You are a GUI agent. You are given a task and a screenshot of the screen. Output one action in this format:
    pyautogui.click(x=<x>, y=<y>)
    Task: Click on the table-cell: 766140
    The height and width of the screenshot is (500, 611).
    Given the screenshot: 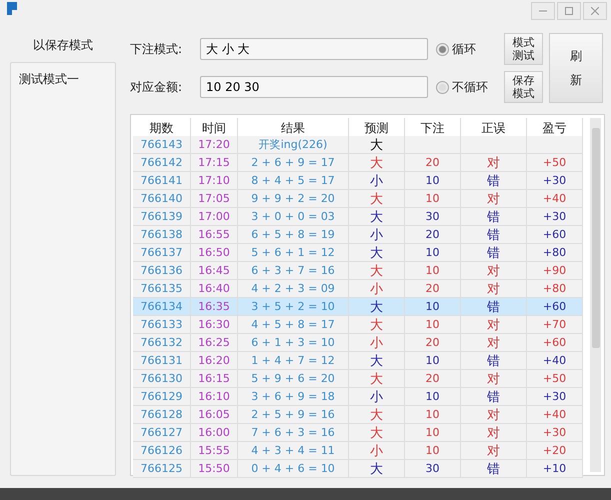 What is the action you would take?
    pyautogui.click(x=162, y=199)
    